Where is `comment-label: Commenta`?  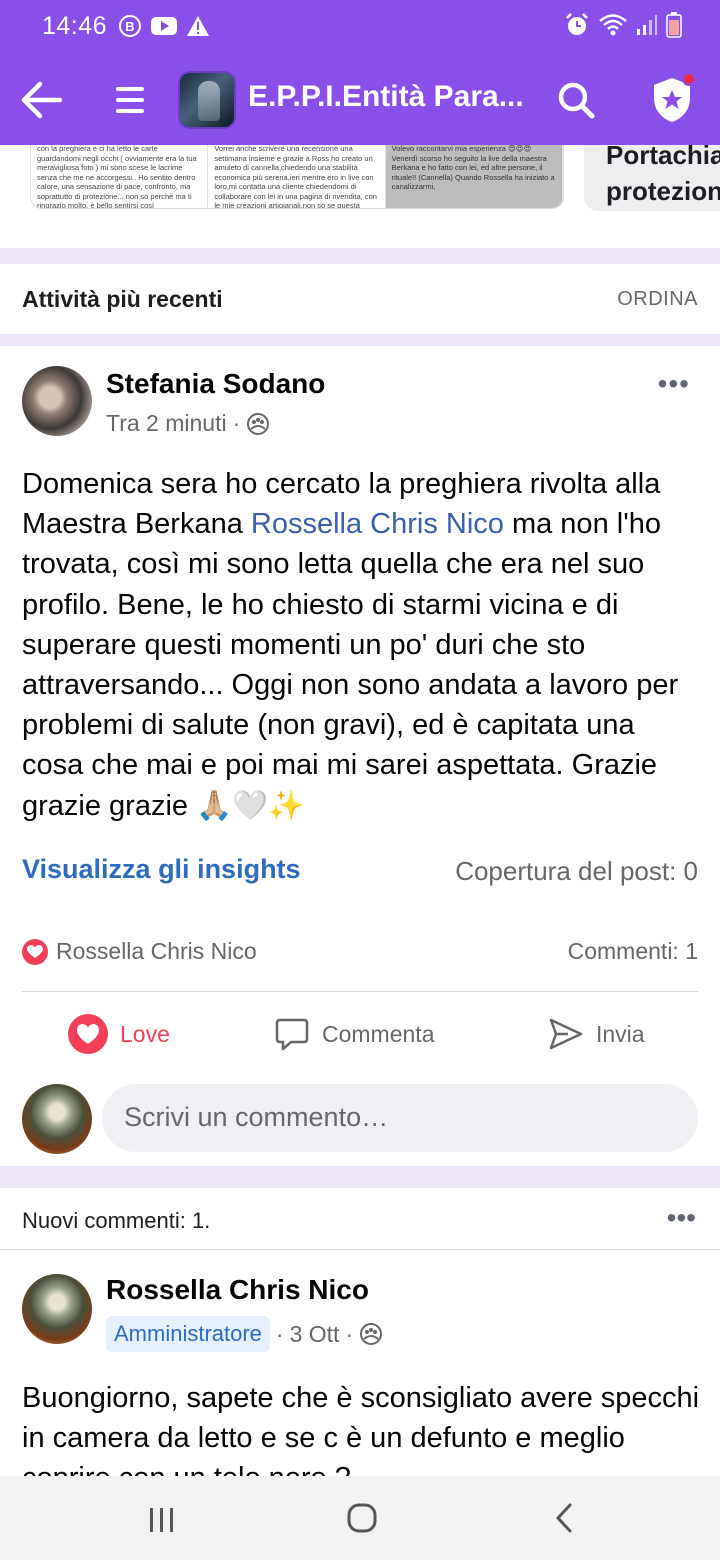 comment-label: Commenta is located at coordinates (378, 1033).